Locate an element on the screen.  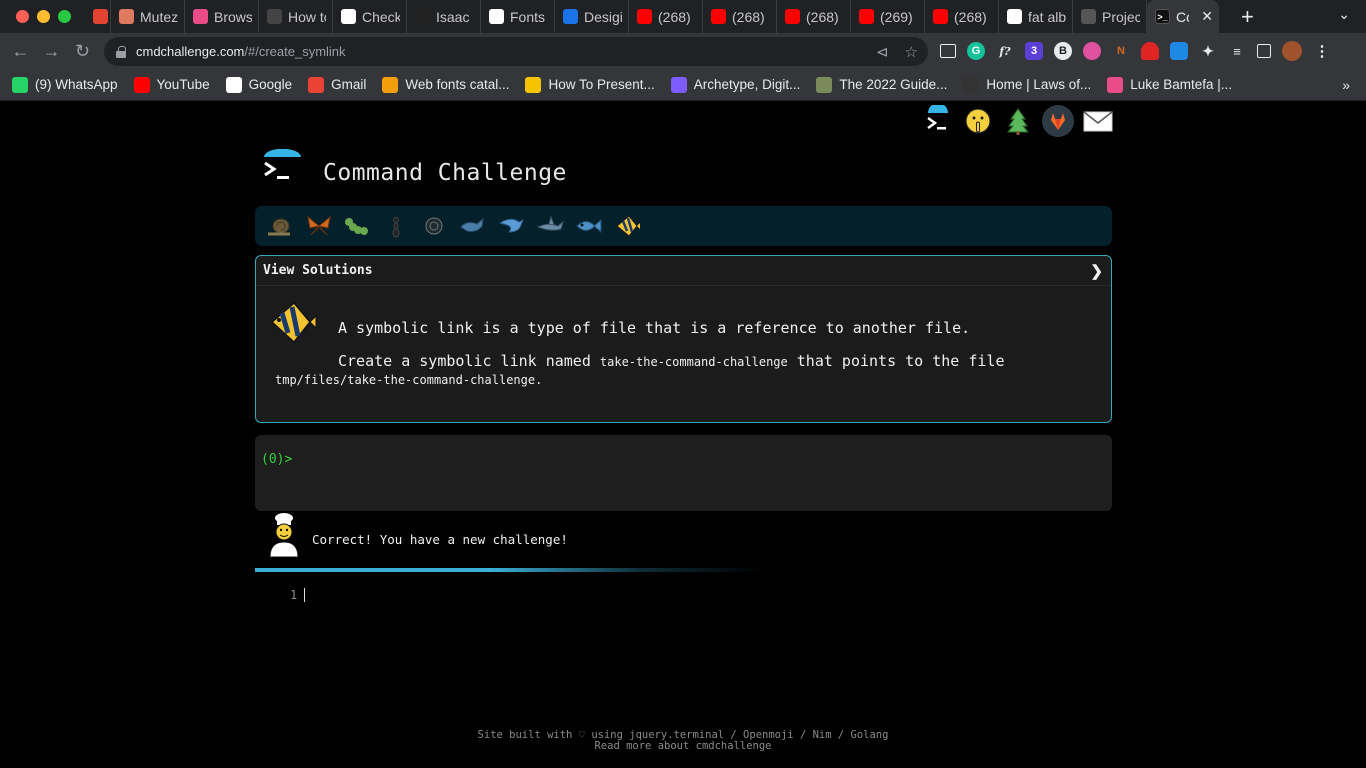
github-icon is located at coordinates (274, 16).